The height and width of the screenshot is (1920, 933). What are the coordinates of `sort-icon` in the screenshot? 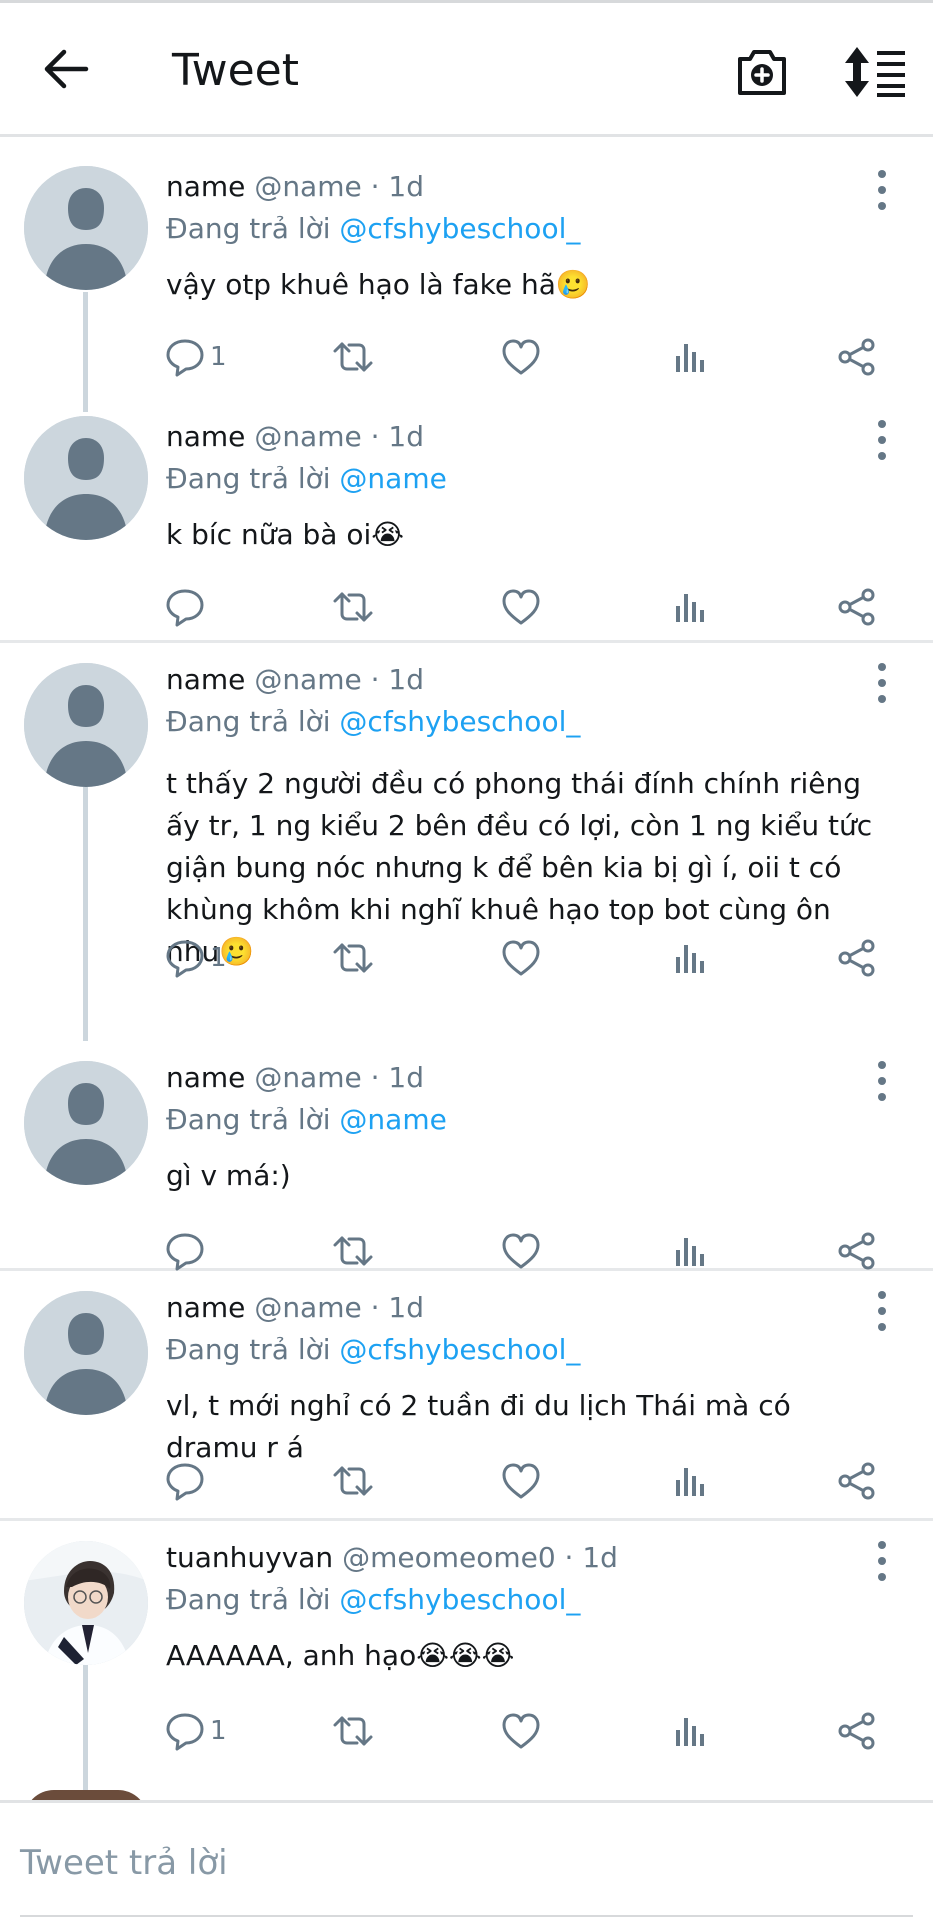 It's located at (875, 72).